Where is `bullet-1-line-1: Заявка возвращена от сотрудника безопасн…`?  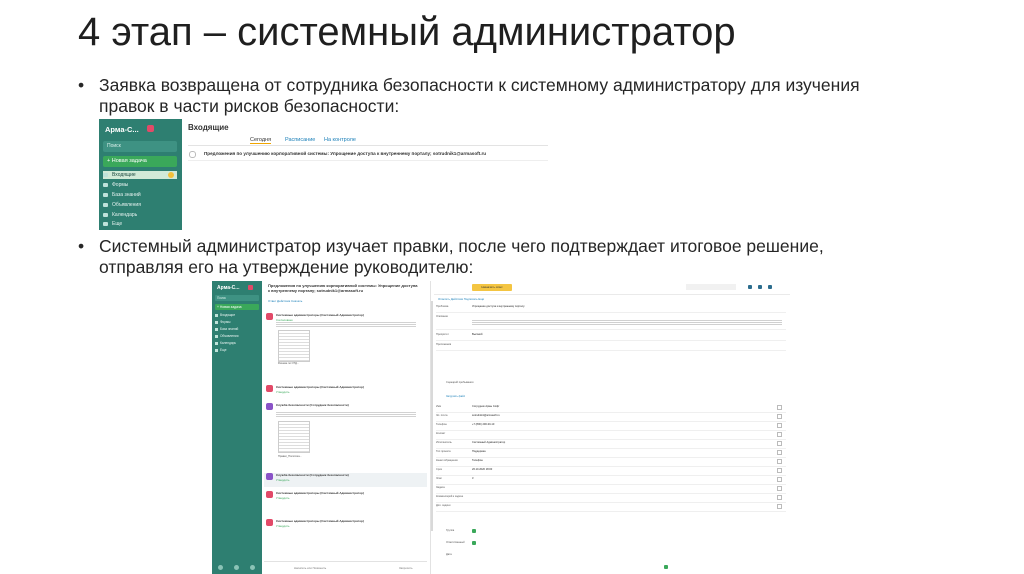
bullet-1-line-1: Заявка возвращена от сотрудника безопасн… is located at coordinates (479, 85).